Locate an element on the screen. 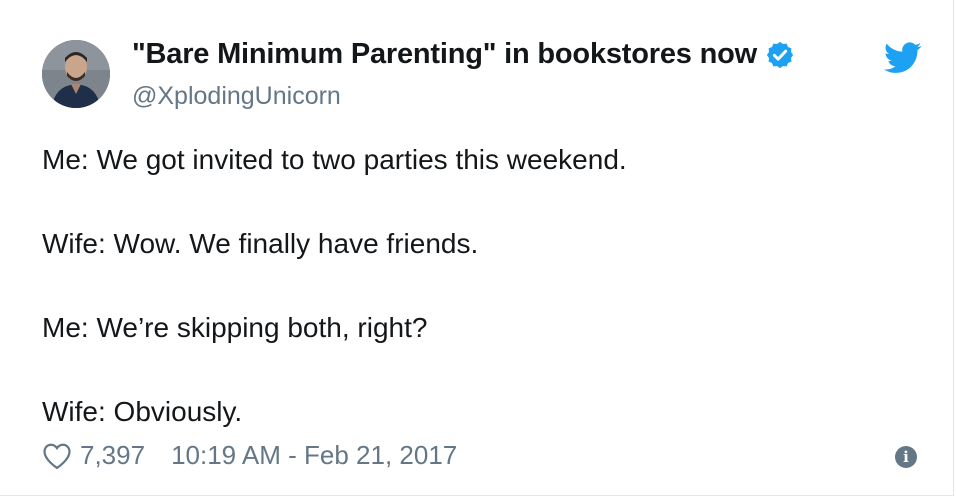 This screenshot has width=956, height=504. like-count: 7,397 is located at coordinates (112, 455).